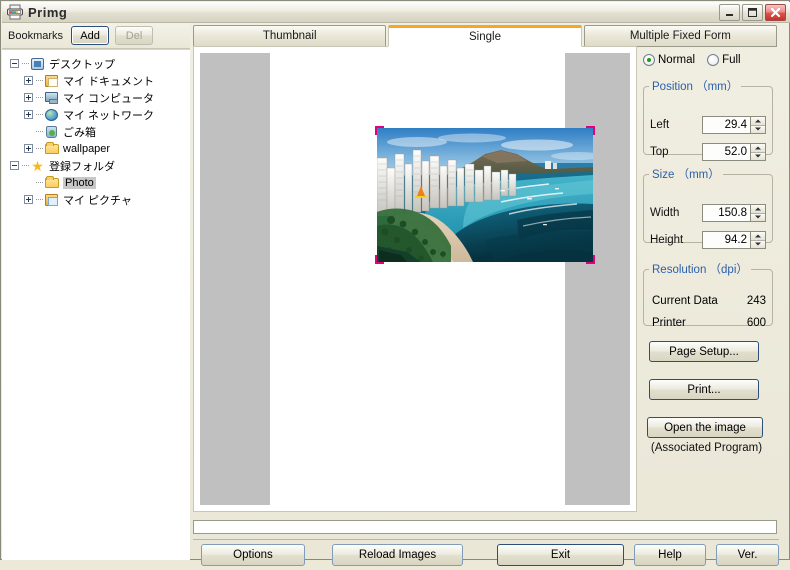 This screenshot has height=570, width=790. I want to click on tree-item: wallpaper, so click(96, 148).